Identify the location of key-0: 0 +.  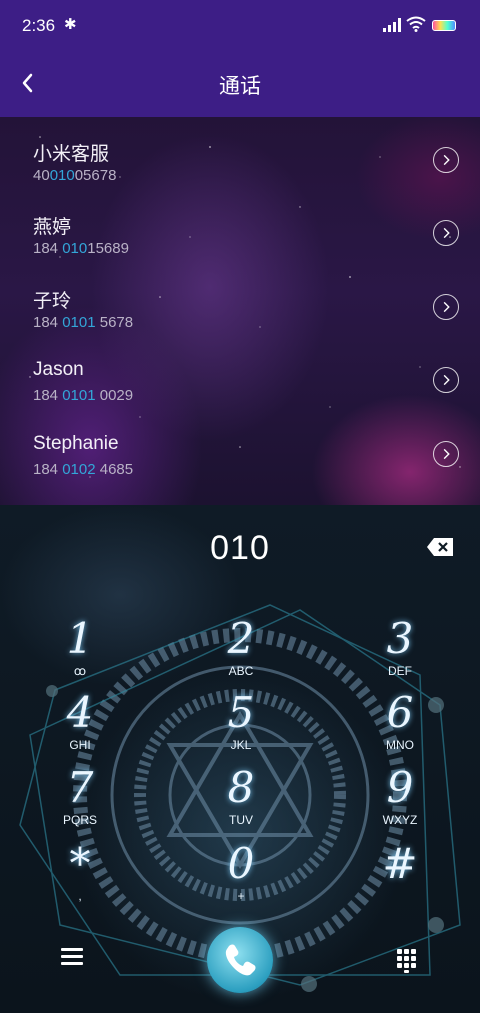
(241, 877).